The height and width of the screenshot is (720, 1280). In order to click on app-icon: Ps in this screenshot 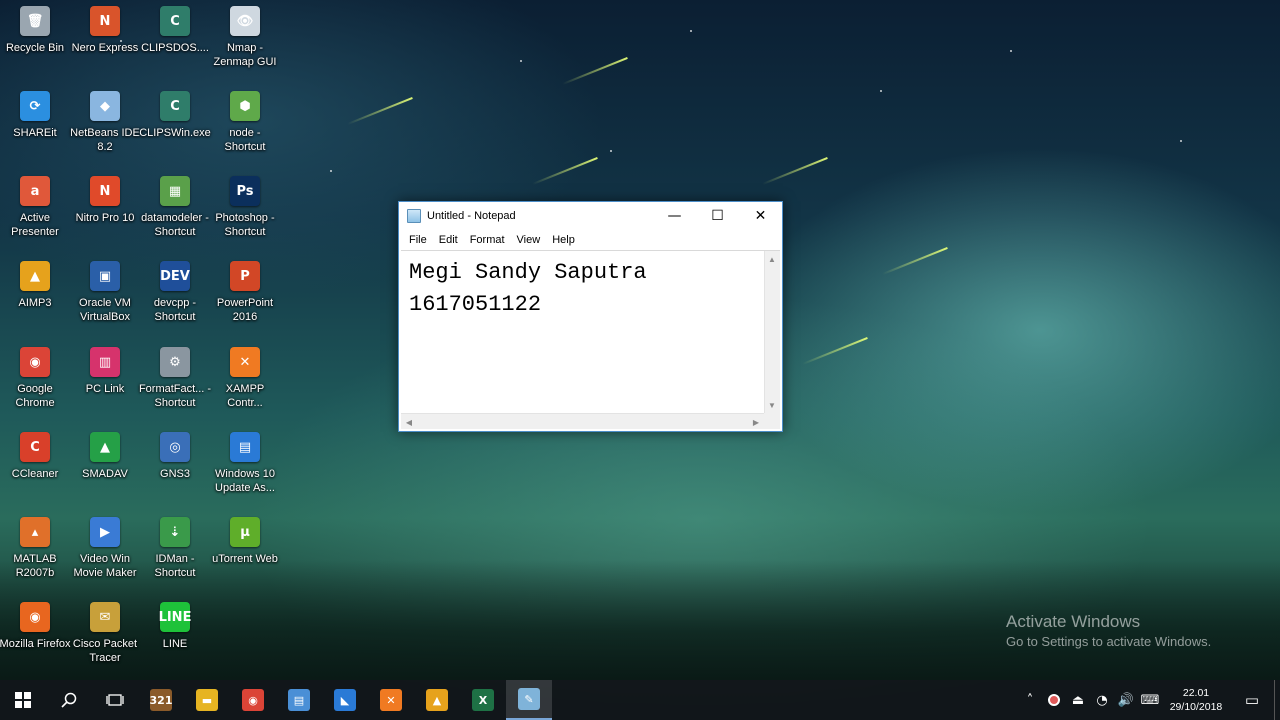, I will do `click(245, 191)`.